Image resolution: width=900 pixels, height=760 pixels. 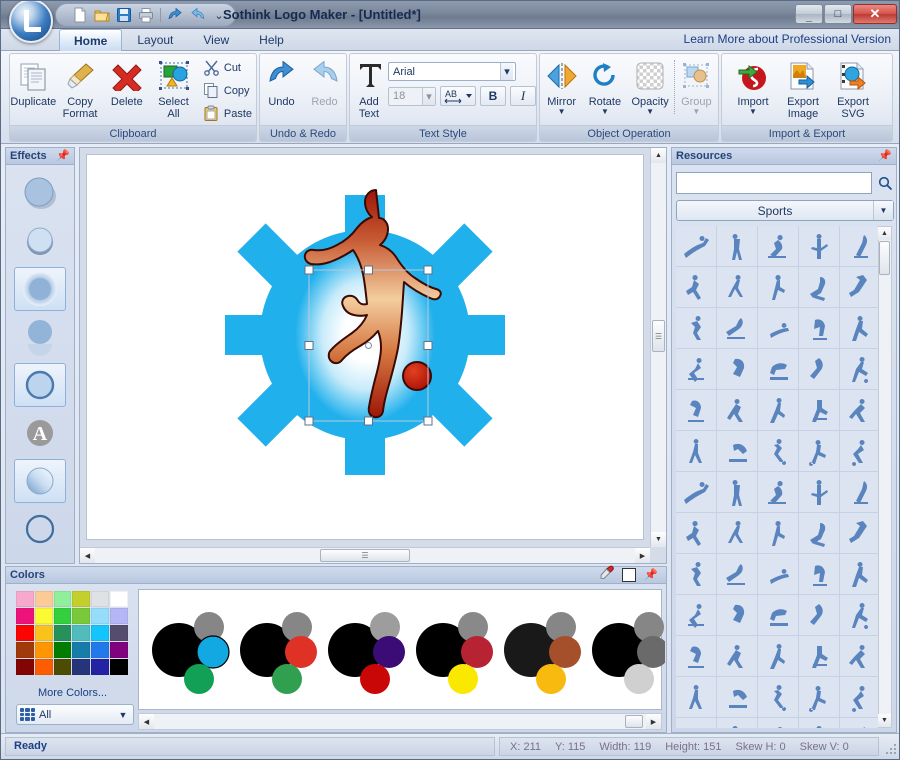 What do you see at coordinates (819, 451) in the screenshot?
I see `resource-item-soccer-volley` at bounding box center [819, 451].